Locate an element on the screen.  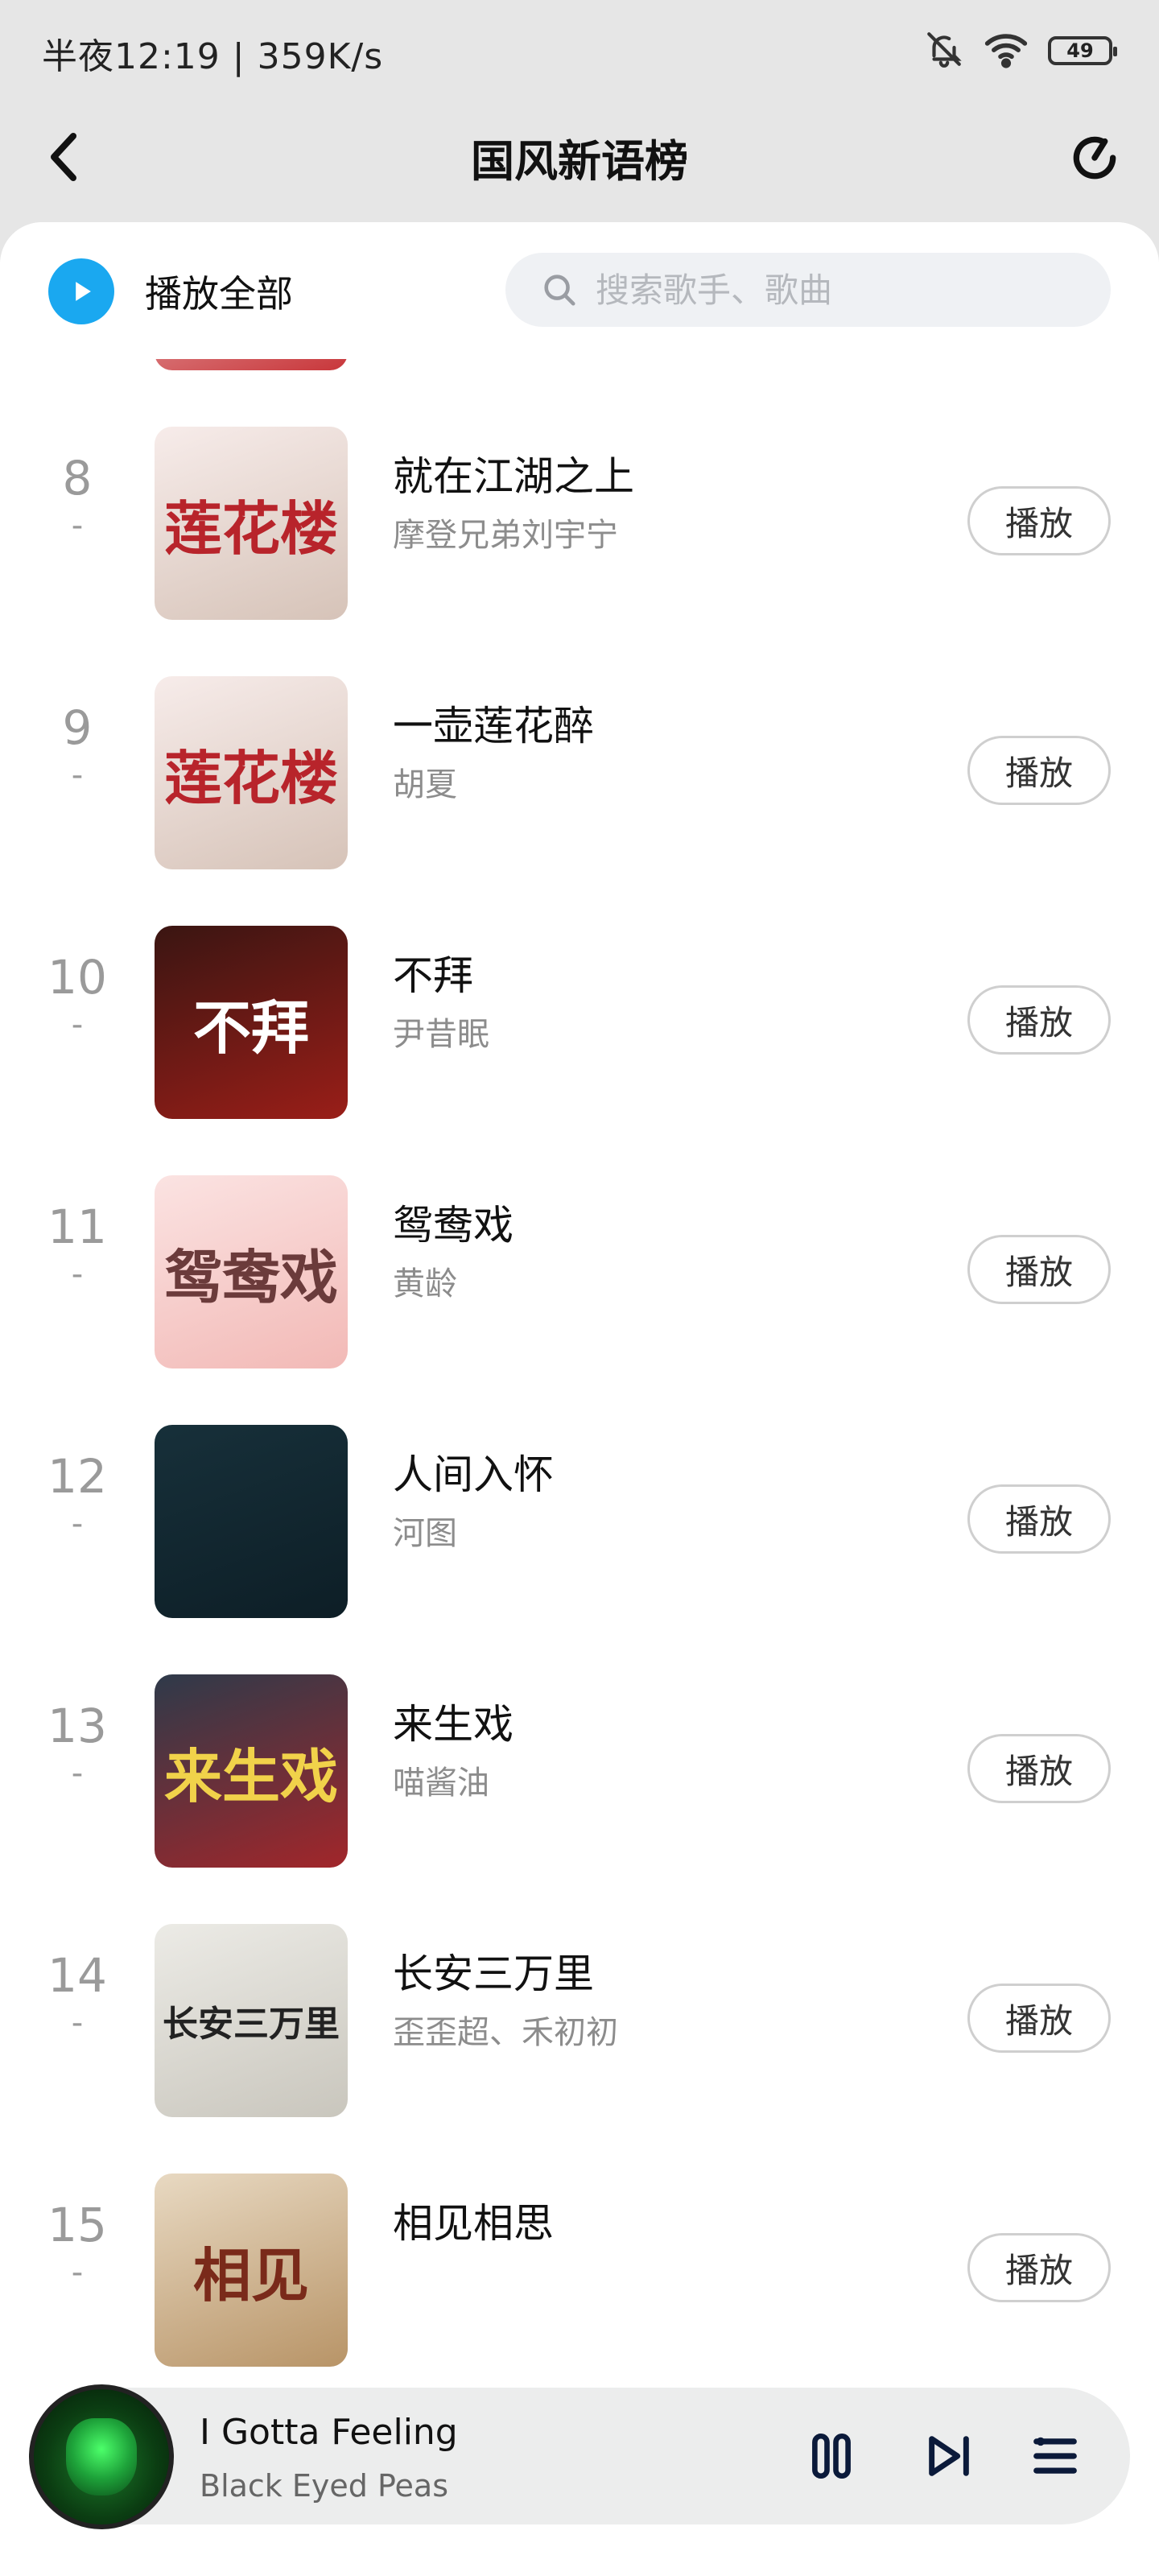
song-title: 不拜 is located at coordinates (433, 975).